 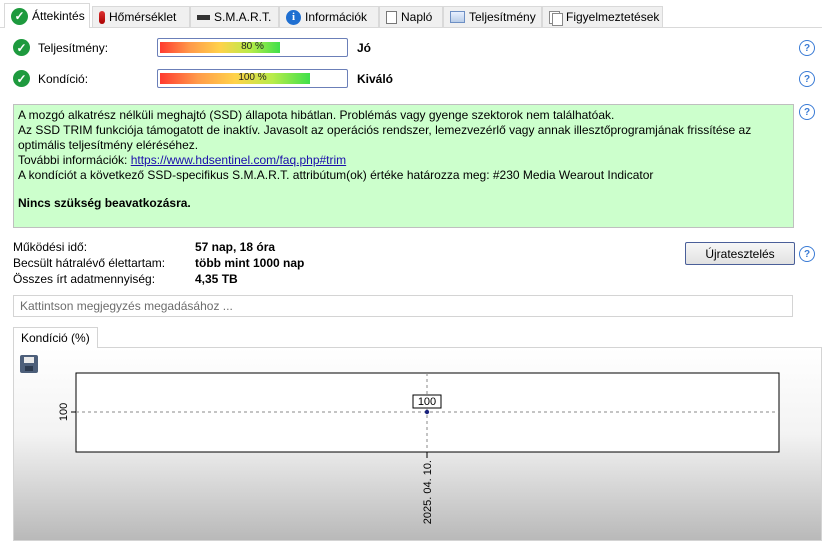 I want to click on tab-condition-chart: Kondíció (%), so click(x=55, y=337).